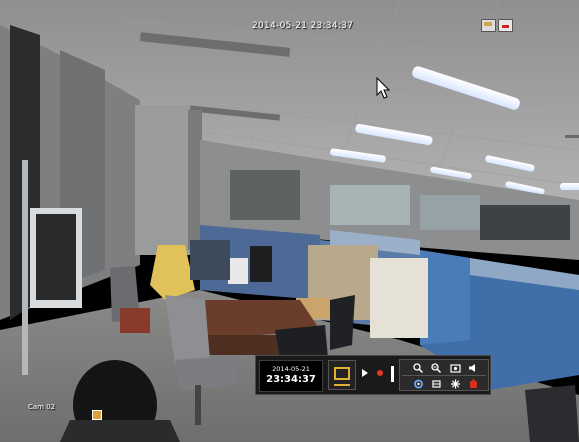 The image size is (579, 442). Describe the element at coordinates (383, 88) in the screenshot. I see `mouse-cursor-icon` at that location.